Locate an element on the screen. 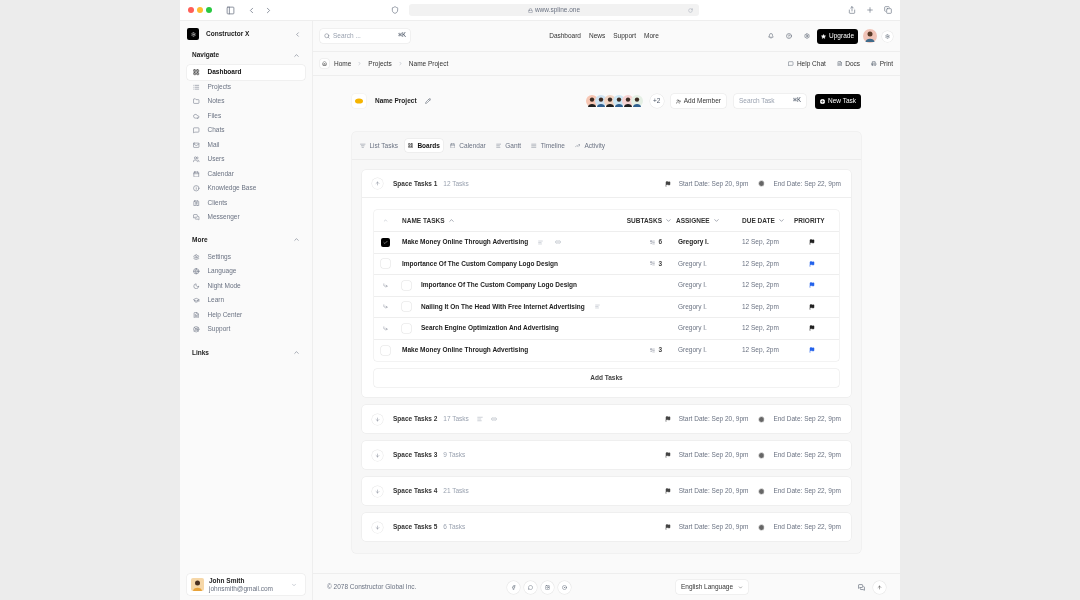 This screenshot has width=1080, height=600. forward-icon is located at coordinates (268, 10).